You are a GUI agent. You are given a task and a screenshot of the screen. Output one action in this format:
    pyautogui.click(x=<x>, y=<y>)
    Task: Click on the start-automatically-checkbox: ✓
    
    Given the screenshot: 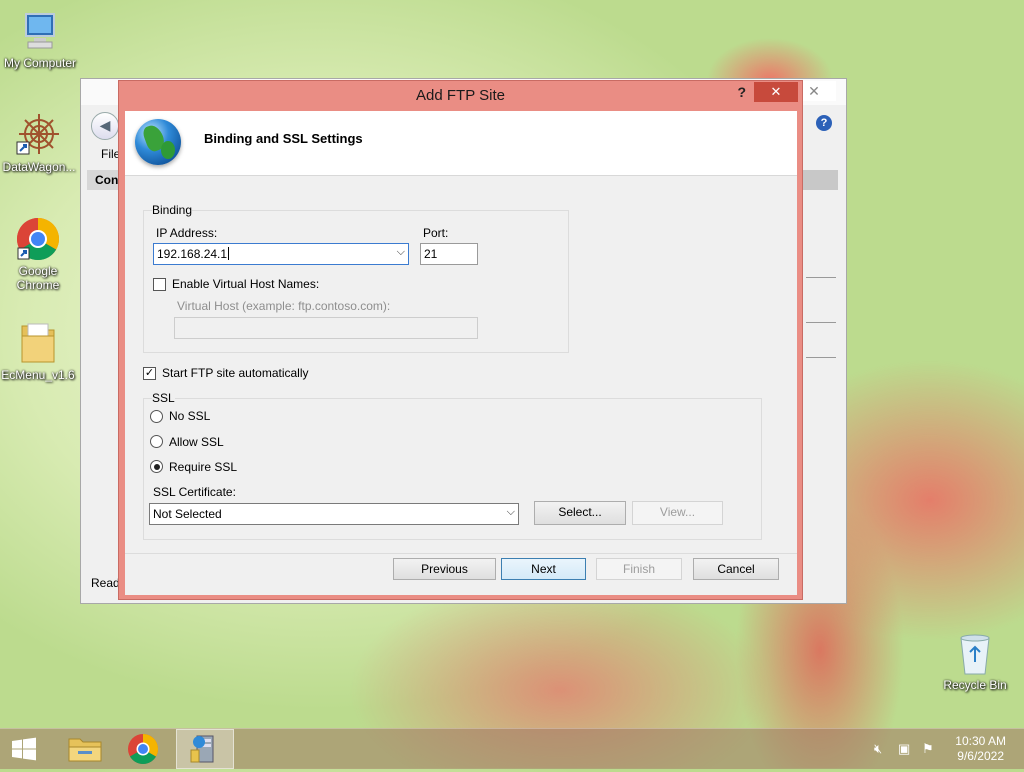 What is the action you would take?
    pyautogui.click(x=149, y=373)
    